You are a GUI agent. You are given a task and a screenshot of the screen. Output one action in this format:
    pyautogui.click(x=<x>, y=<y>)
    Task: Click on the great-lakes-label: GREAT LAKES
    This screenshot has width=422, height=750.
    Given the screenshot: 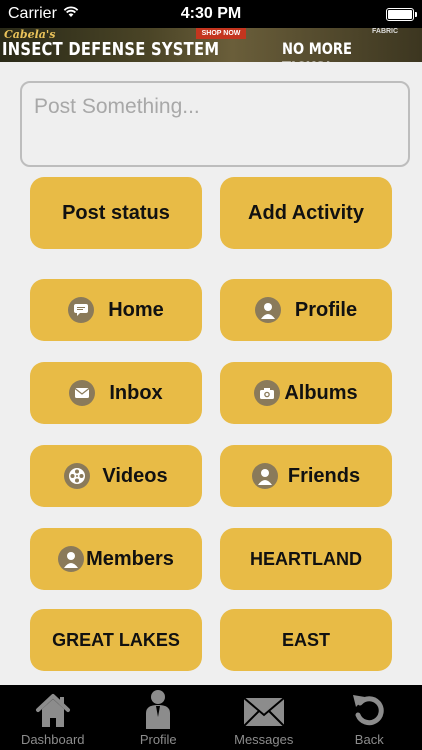 What is the action you would take?
    pyautogui.click(x=116, y=639)
    